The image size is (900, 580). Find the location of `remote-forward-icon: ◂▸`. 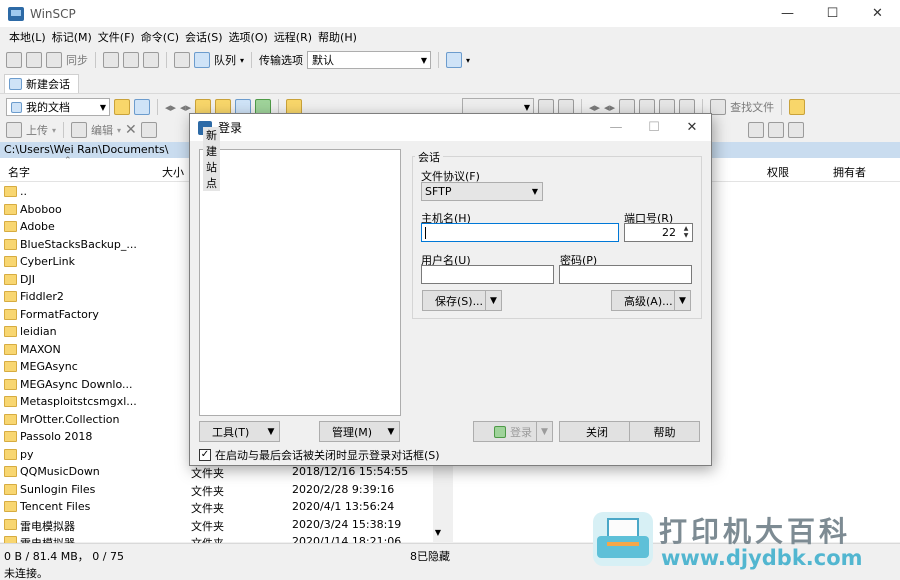

remote-forward-icon: ◂▸ is located at coordinates (609, 107).